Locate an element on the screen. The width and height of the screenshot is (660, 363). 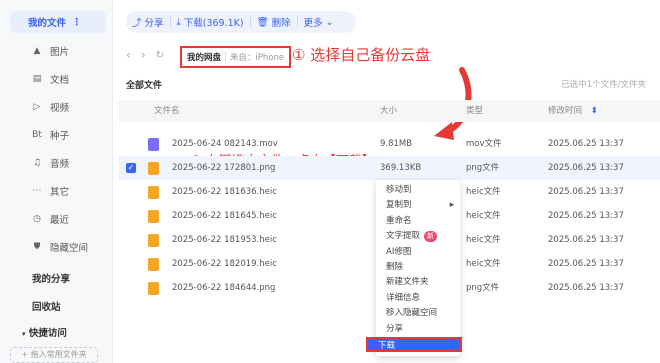
cell-name: 2025-06-22 172801.png is located at coordinates (224, 168).